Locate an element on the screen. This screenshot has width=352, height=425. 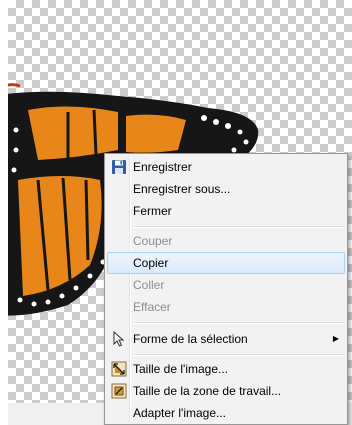
image-size-icon is located at coordinates (119, 369).